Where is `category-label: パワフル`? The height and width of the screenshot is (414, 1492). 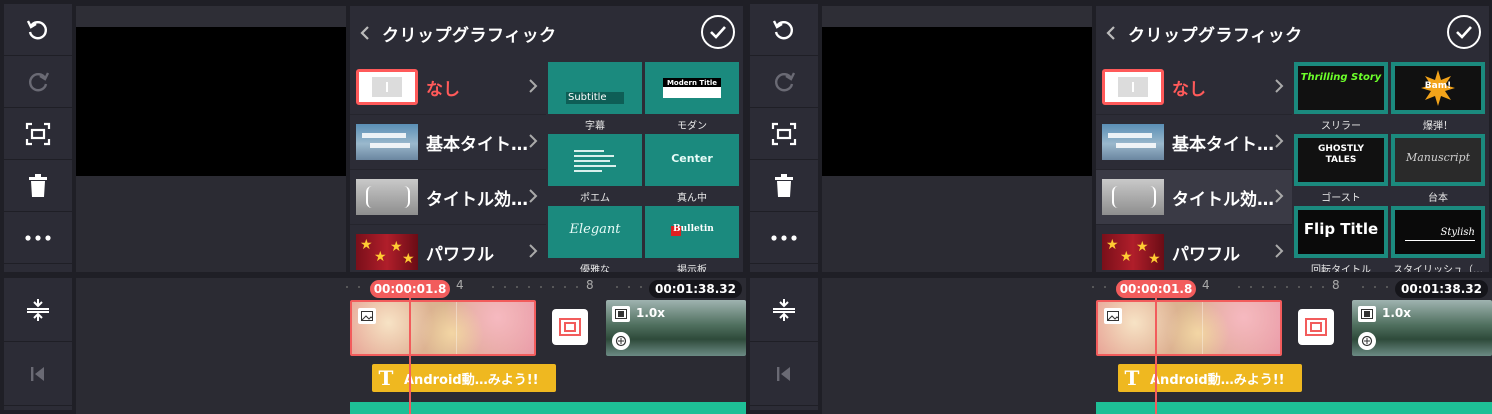
category-label: パワフル is located at coordinates (1206, 254).